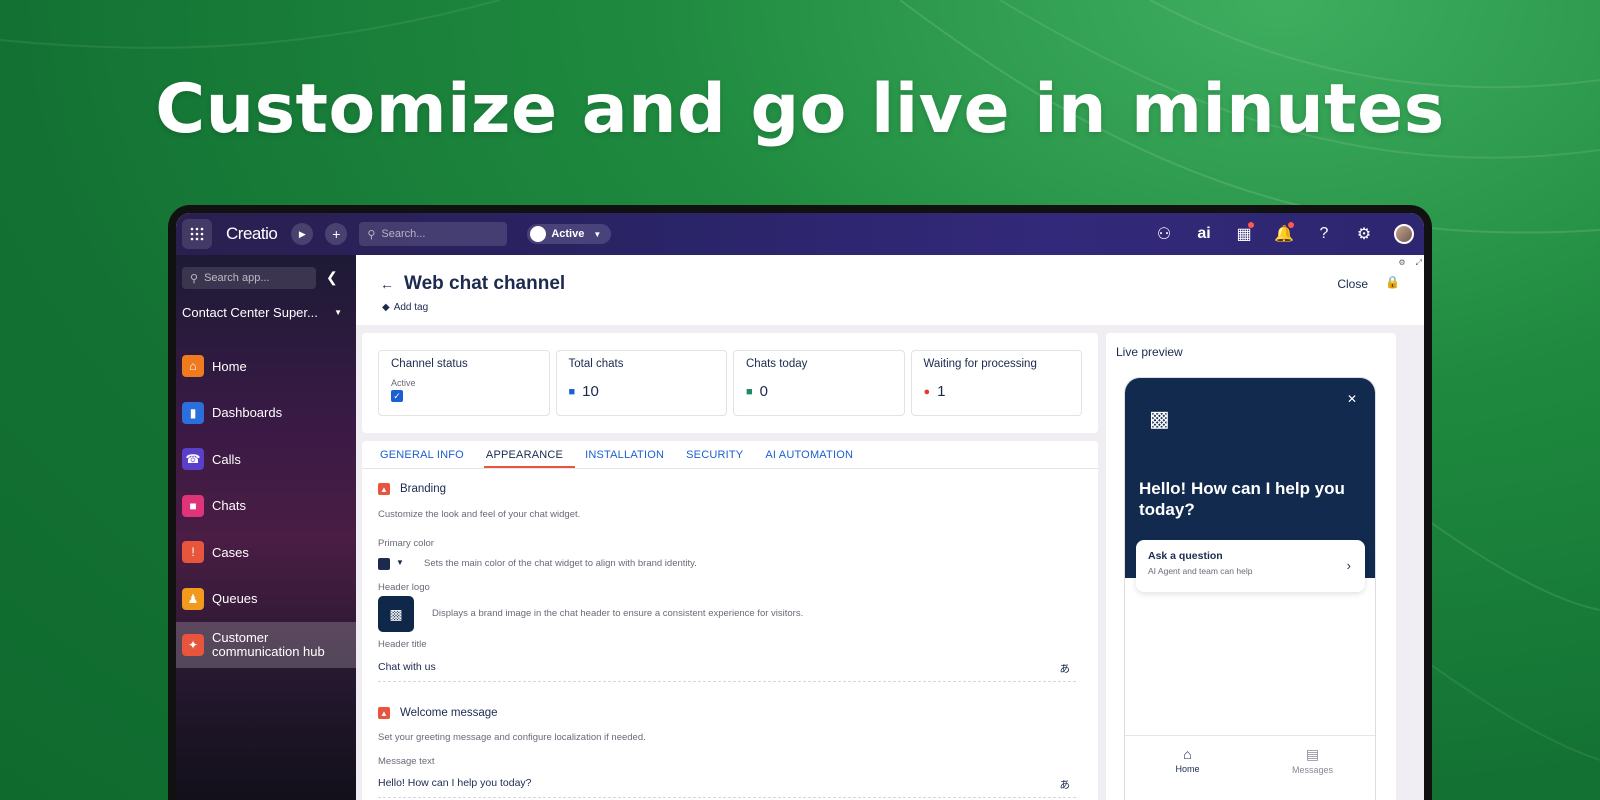 The image size is (1600, 800). Describe the element at coordinates (927, 391) in the screenshot. I see `bell-icon: ●` at that location.